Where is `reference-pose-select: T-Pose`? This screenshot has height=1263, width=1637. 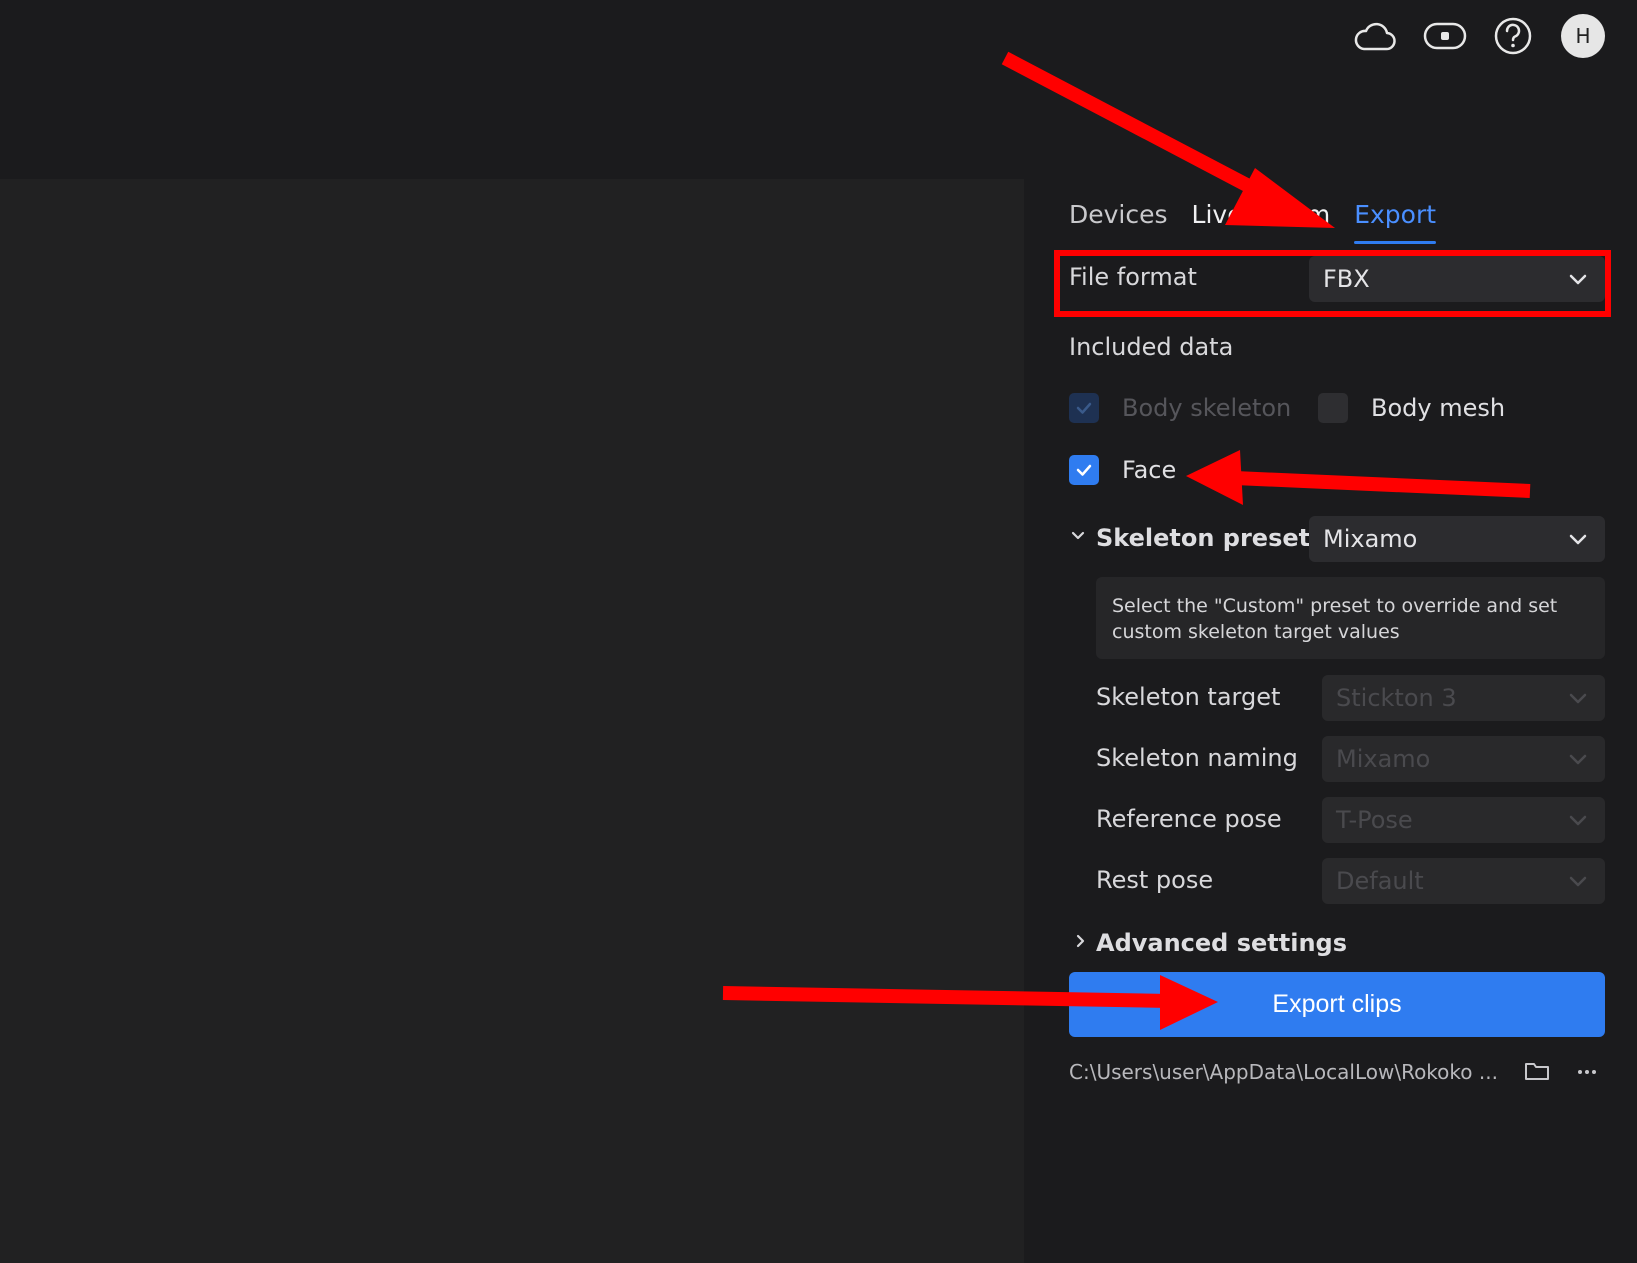 reference-pose-select: T-Pose is located at coordinates (1463, 820).